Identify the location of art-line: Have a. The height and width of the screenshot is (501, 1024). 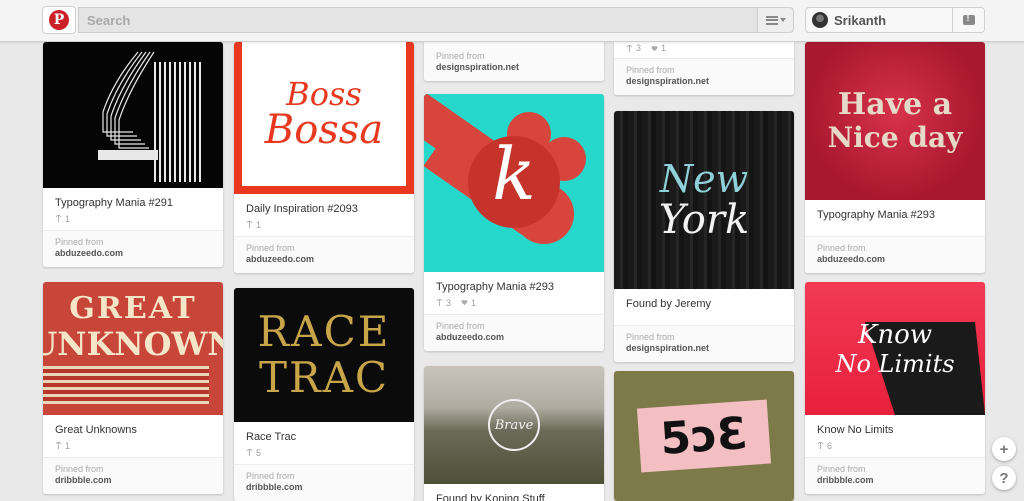
(895, 104).